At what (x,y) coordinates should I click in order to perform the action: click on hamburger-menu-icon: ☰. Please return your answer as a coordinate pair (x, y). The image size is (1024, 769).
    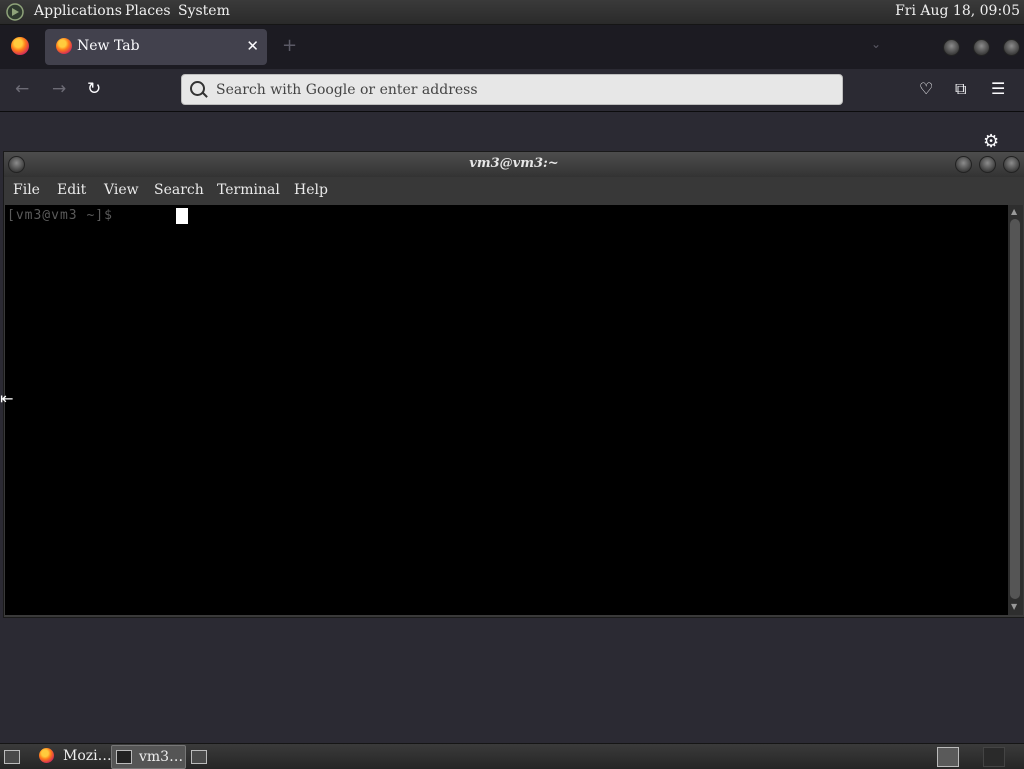
    Looking at the image, I should click on (998, 88).